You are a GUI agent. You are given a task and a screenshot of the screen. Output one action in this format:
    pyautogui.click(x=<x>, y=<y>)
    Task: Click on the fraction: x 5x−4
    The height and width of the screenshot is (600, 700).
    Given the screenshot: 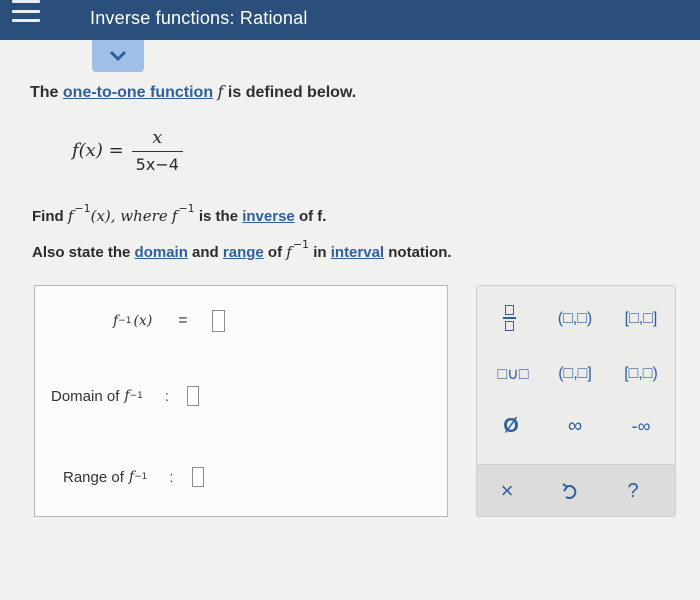 What is the action you would take?
    pyautogui.click(x=157, y=150)
    